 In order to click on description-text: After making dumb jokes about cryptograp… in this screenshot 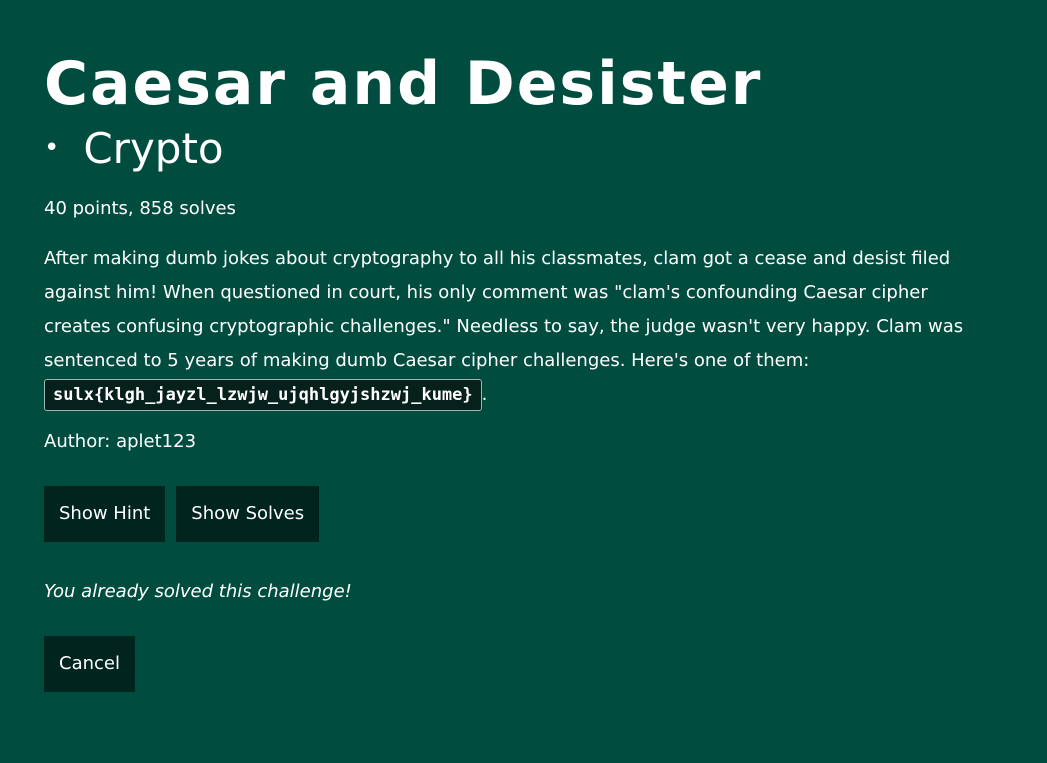, I will do `click(504, 309)`.